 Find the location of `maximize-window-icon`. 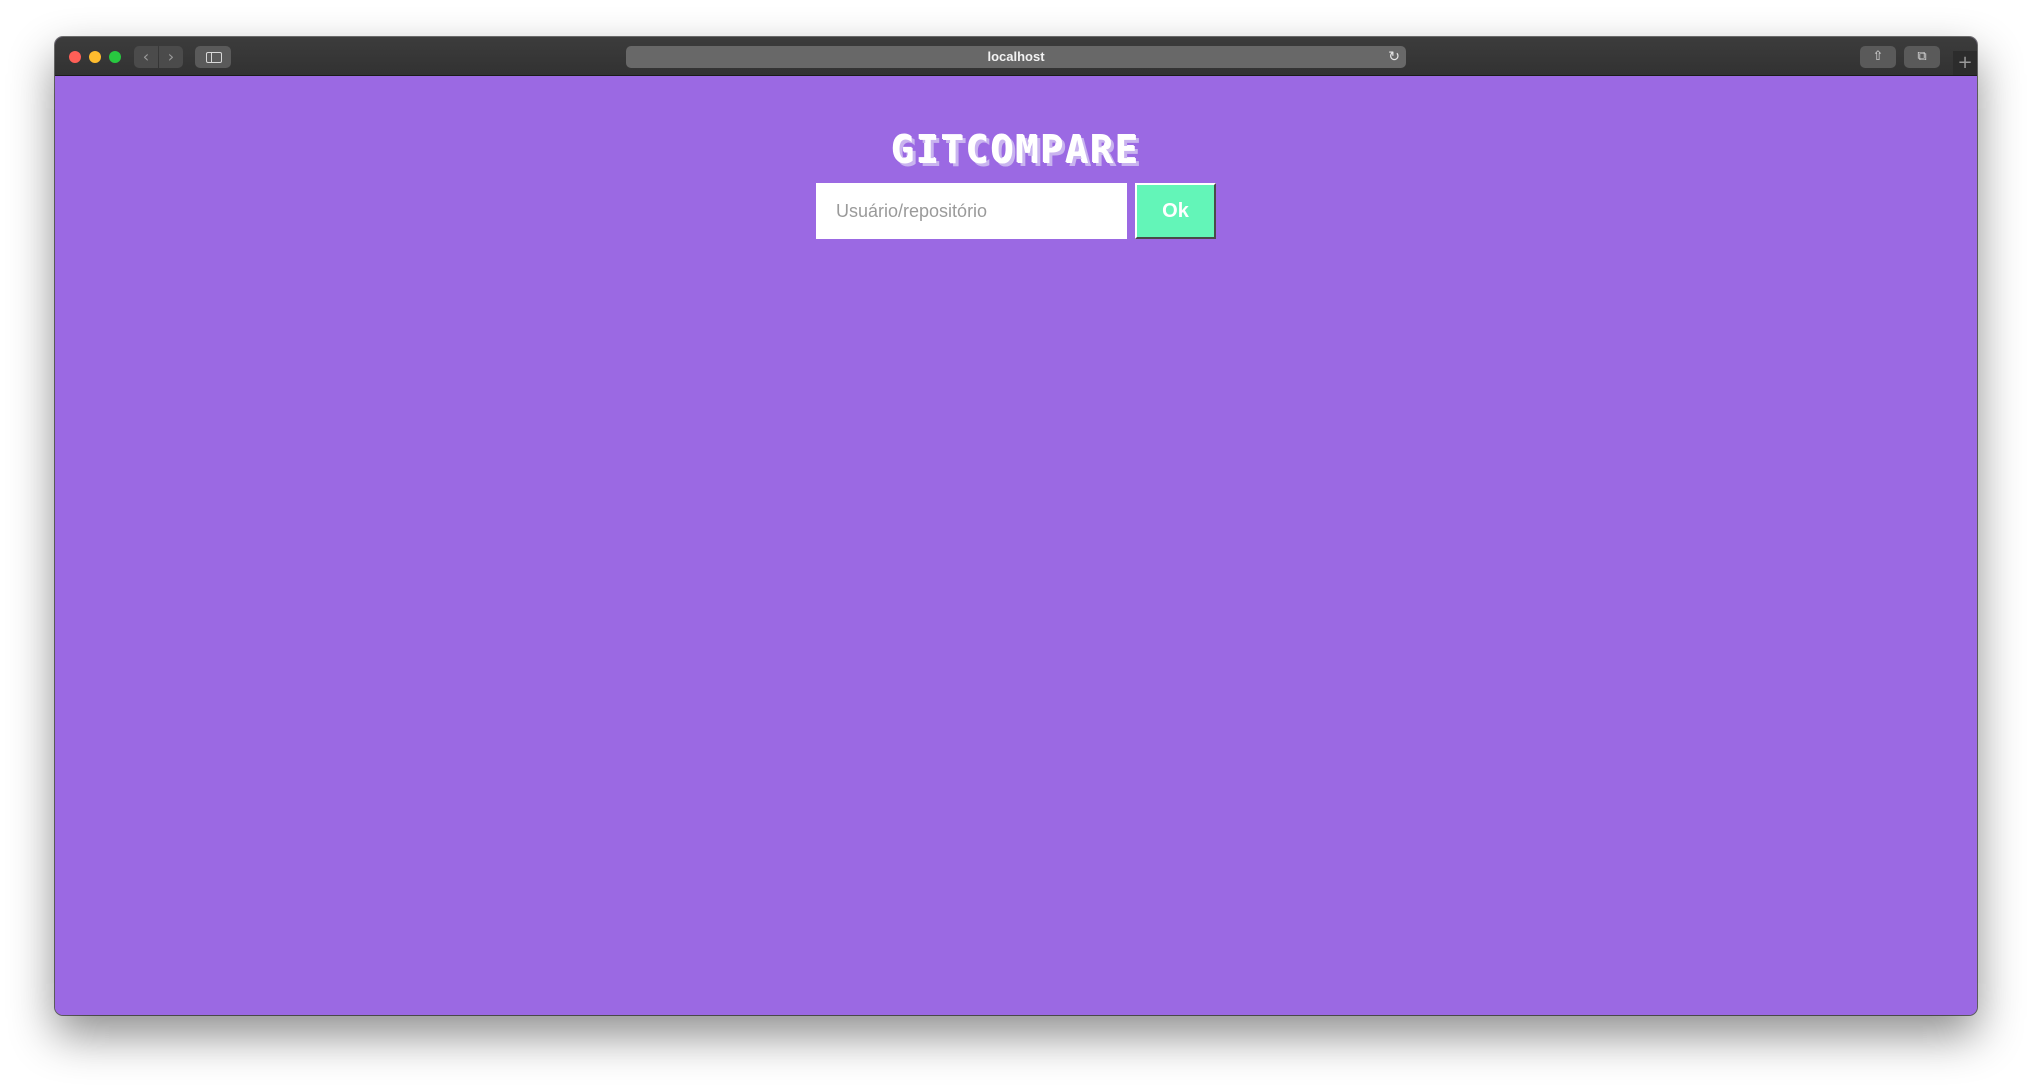

maximize-window-icon is located at coordinates (115, 57).